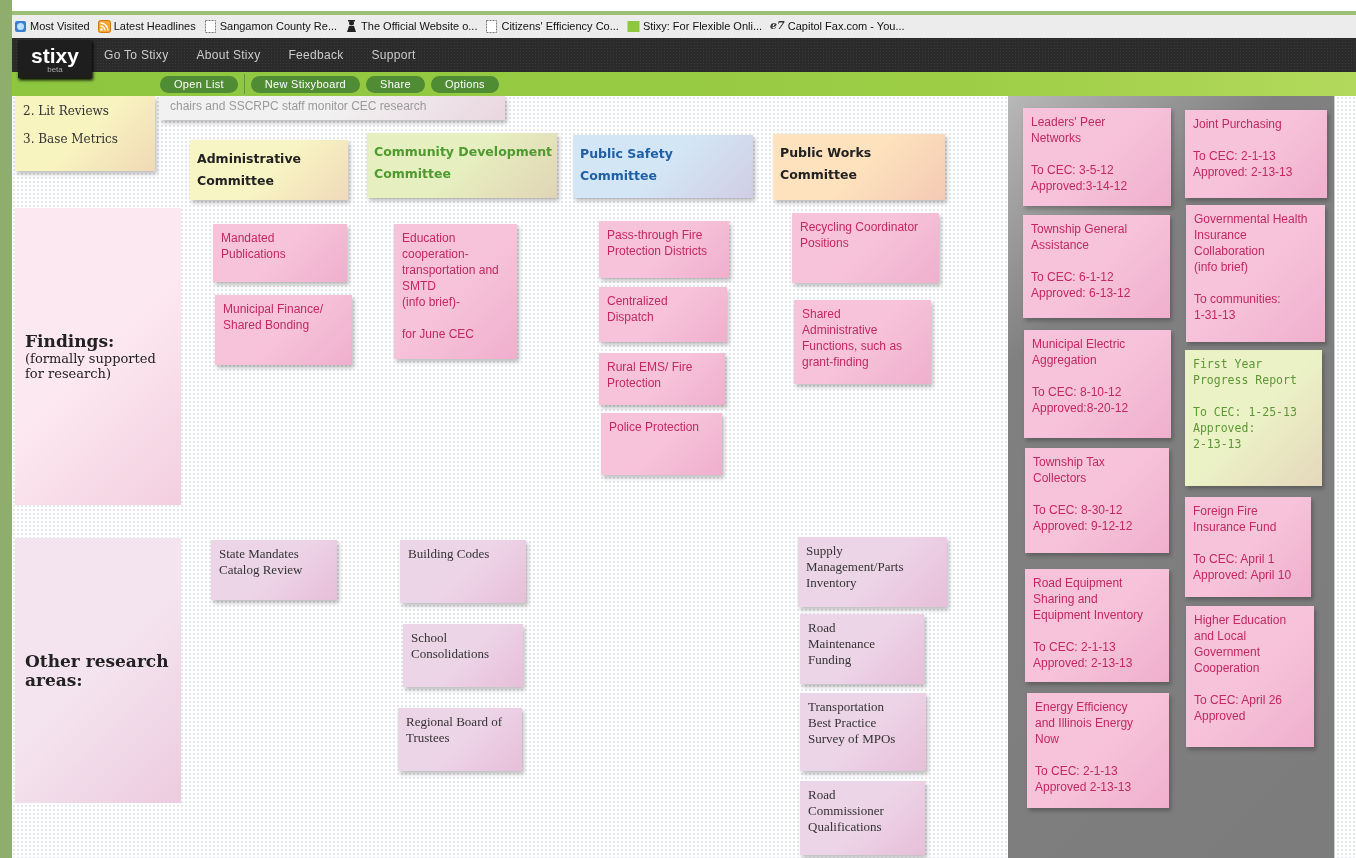 Image resolution: width=1356 pixels, height=858 pixels. What do you see at coordinates (280, 253) in the screenshot?
I see `sticky-note: Mandated Publications` at bounding box center [280, 253].